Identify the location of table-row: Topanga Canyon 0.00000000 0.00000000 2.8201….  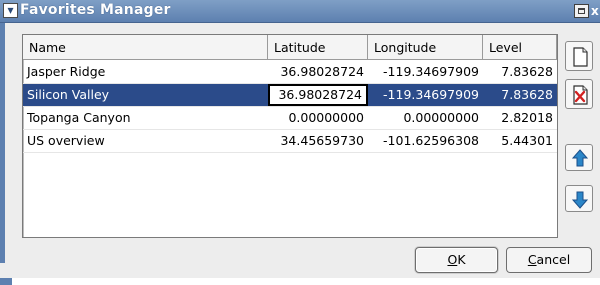
(290, 118).